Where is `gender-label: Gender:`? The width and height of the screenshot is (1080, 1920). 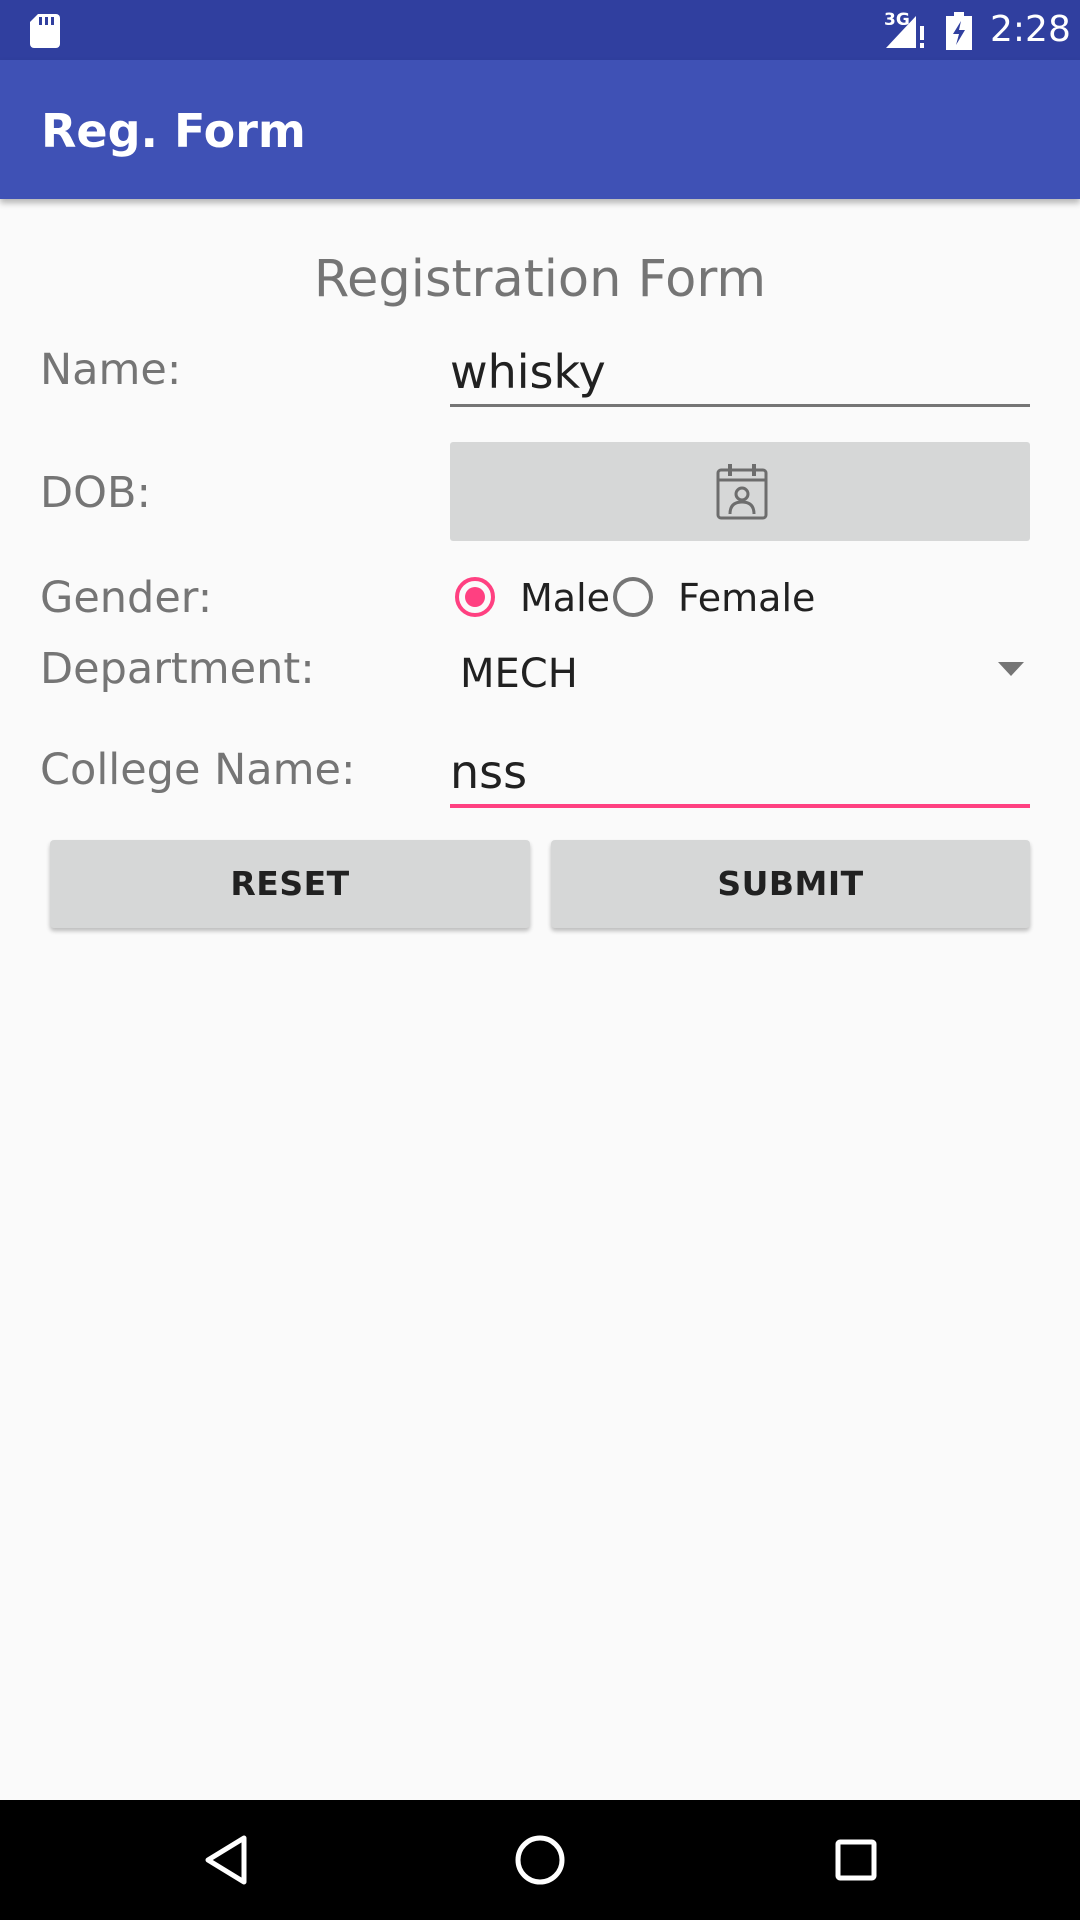 gender-label: Gender: is located at coordinates (126, 598).